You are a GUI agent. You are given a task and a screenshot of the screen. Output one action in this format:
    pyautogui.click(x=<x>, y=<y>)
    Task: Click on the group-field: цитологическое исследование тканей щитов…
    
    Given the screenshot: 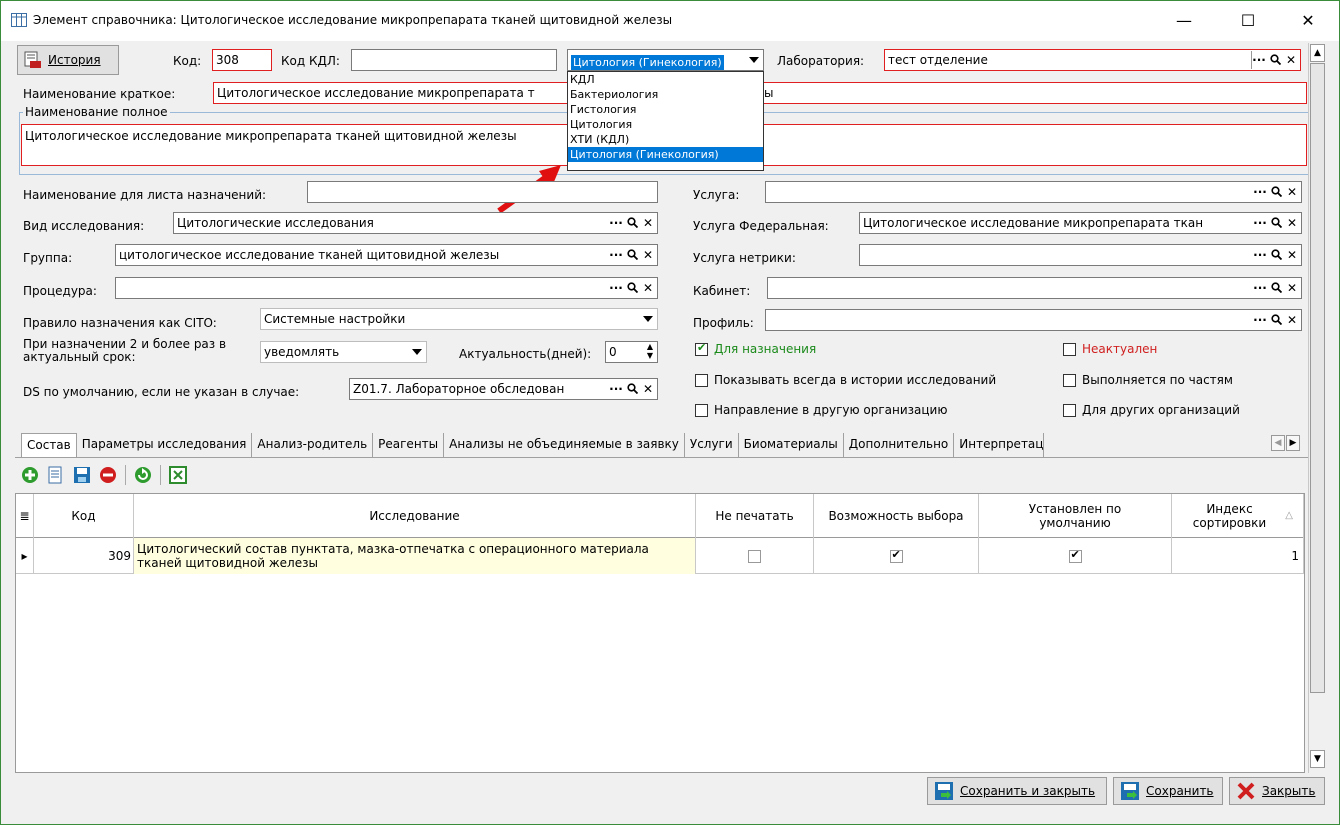 What is the action you would take?
    pyautogui.click(x=386, y=255)
    